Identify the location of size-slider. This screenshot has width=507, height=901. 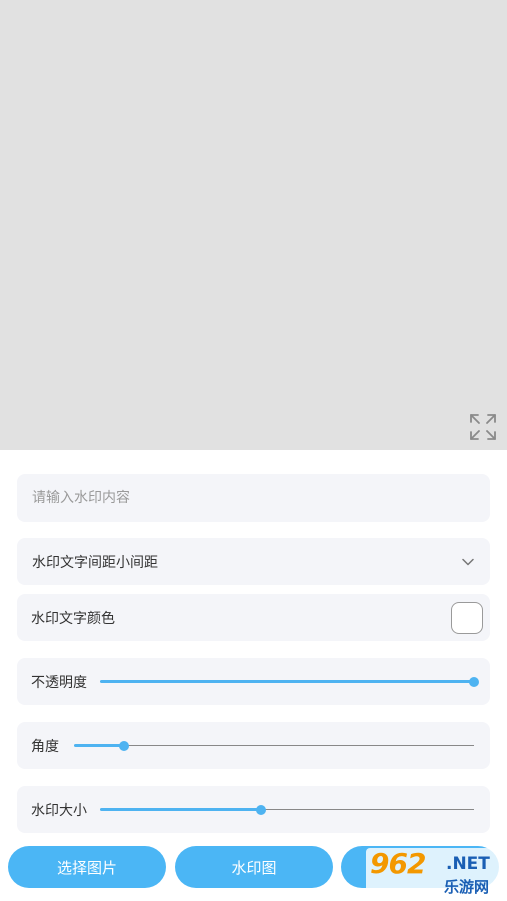
(287, 810).